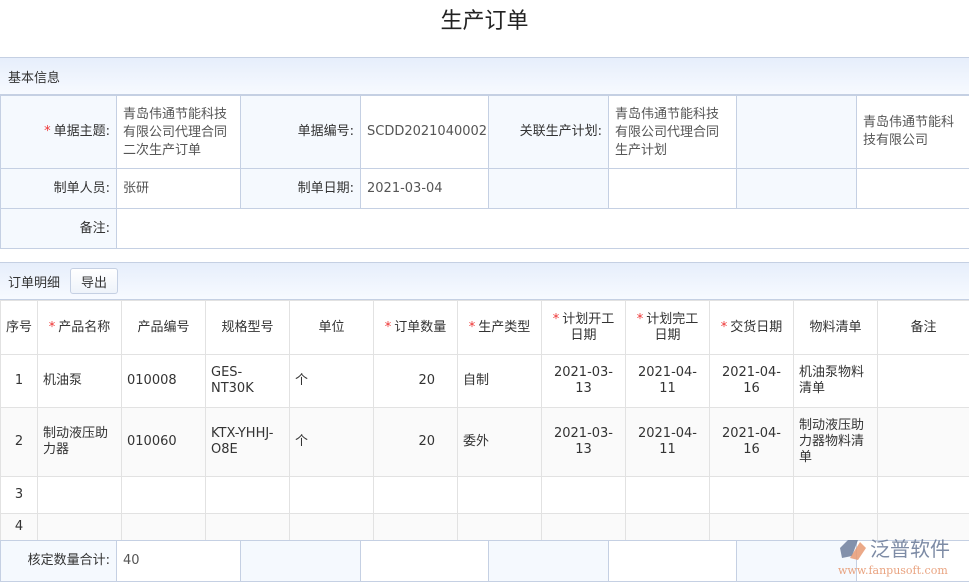 The height and width of the screenshot is (582, 969). I want to click on date-label: 制单日期:, so click(301, 189).